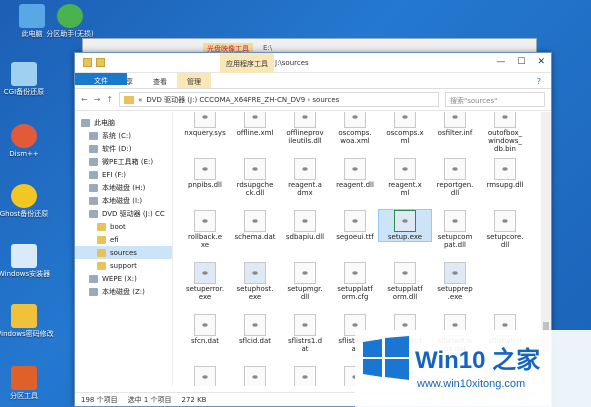  I want to click on nav-item: 本地磁盘 (Z:), so click(123, 291).